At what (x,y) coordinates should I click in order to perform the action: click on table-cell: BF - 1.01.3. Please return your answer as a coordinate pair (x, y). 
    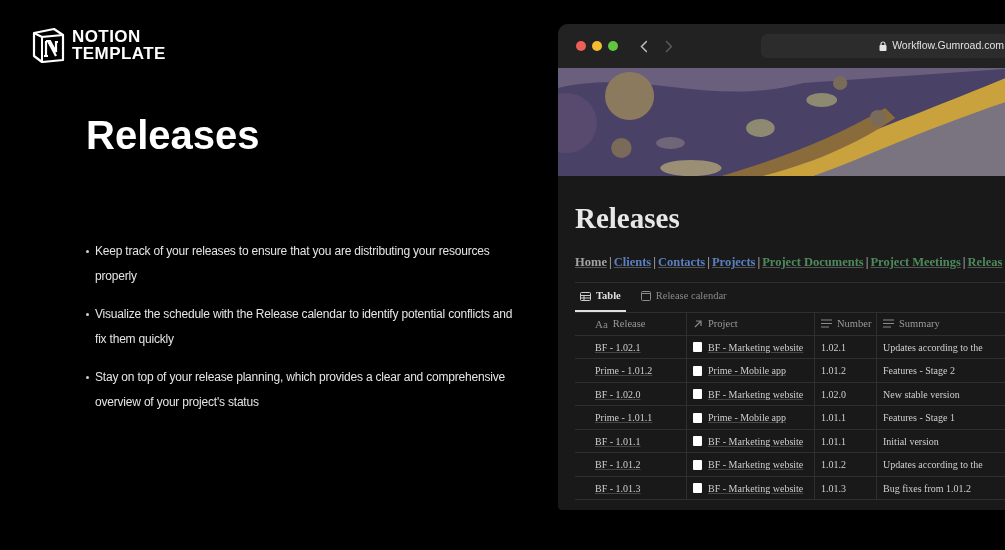
    Looking at the image, I should click on (618, 488).